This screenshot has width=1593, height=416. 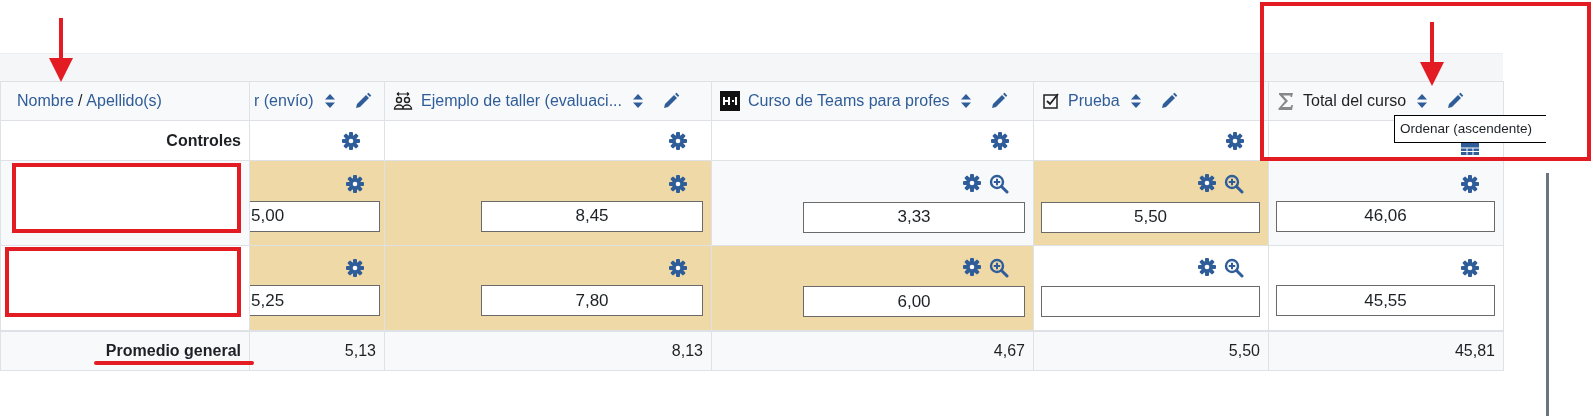 What do you see at coordinates (730, 101) in the screenshot?
I see `tile-icon` at bounding box center [730, 101].